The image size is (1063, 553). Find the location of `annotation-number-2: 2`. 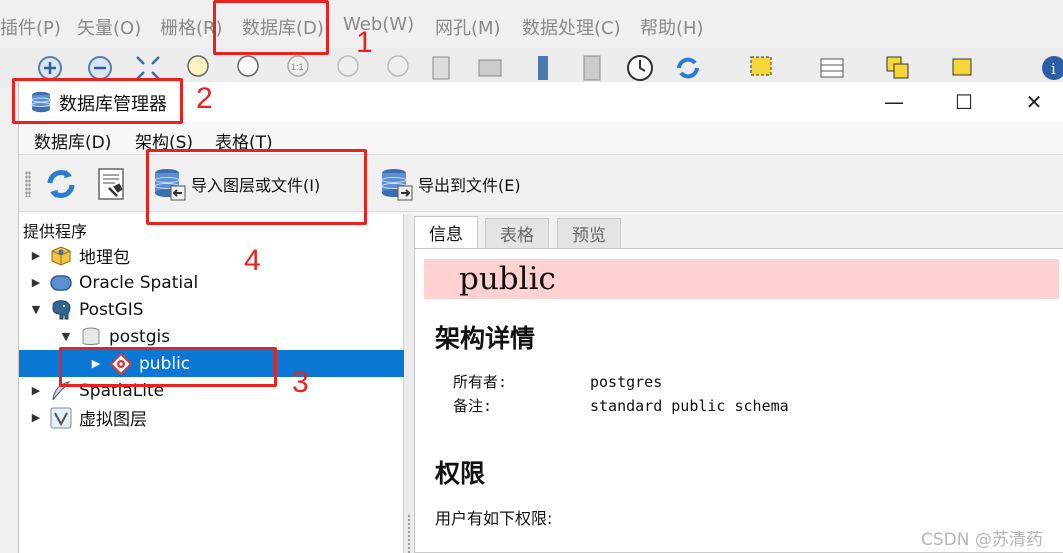

annotation-number-2: 2 is located at coordinates (204, 98).